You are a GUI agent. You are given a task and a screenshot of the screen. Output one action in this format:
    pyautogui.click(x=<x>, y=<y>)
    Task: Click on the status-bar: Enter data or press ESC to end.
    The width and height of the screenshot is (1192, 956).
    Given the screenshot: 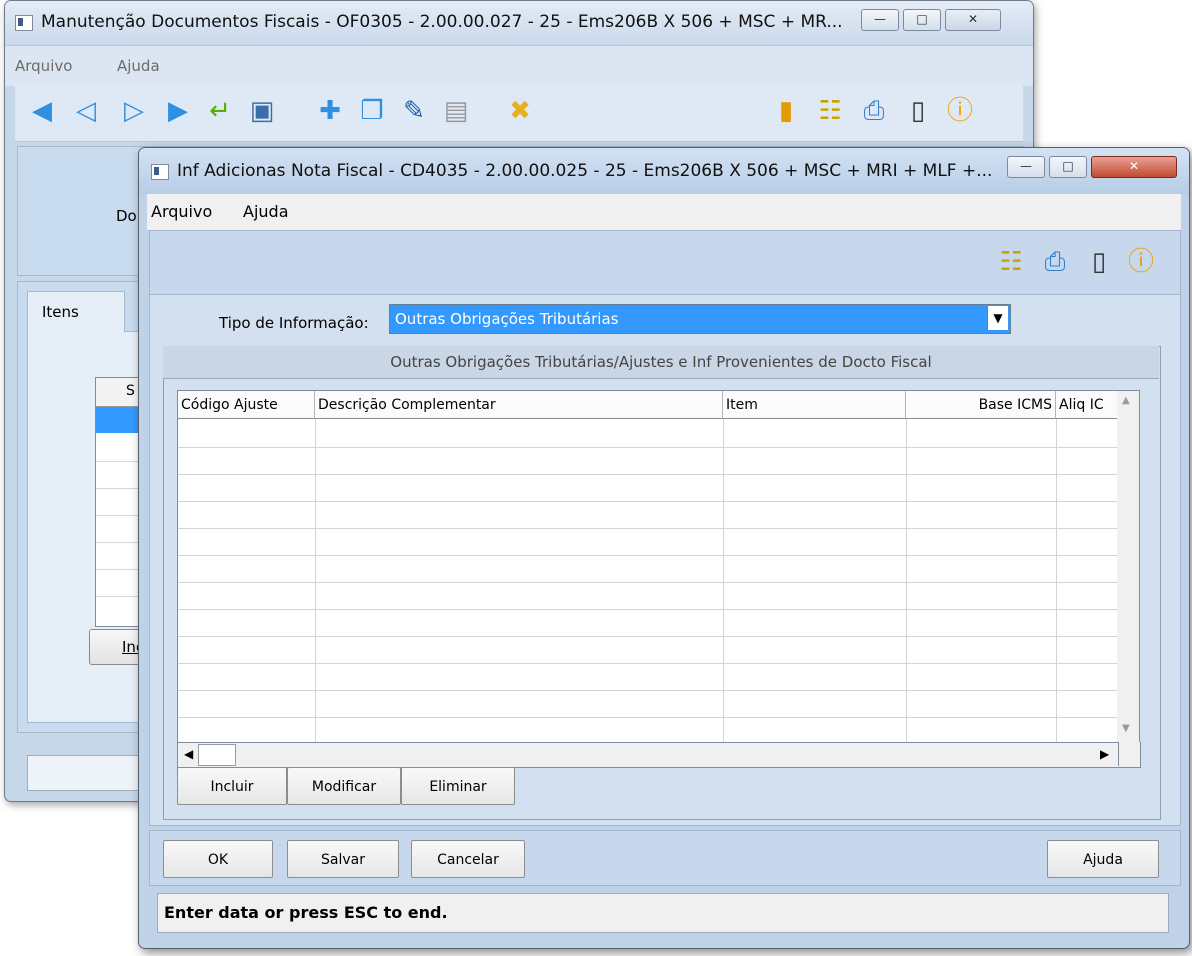 What is the action you would take?
    pyautogui.click(x=663, y=913)
    